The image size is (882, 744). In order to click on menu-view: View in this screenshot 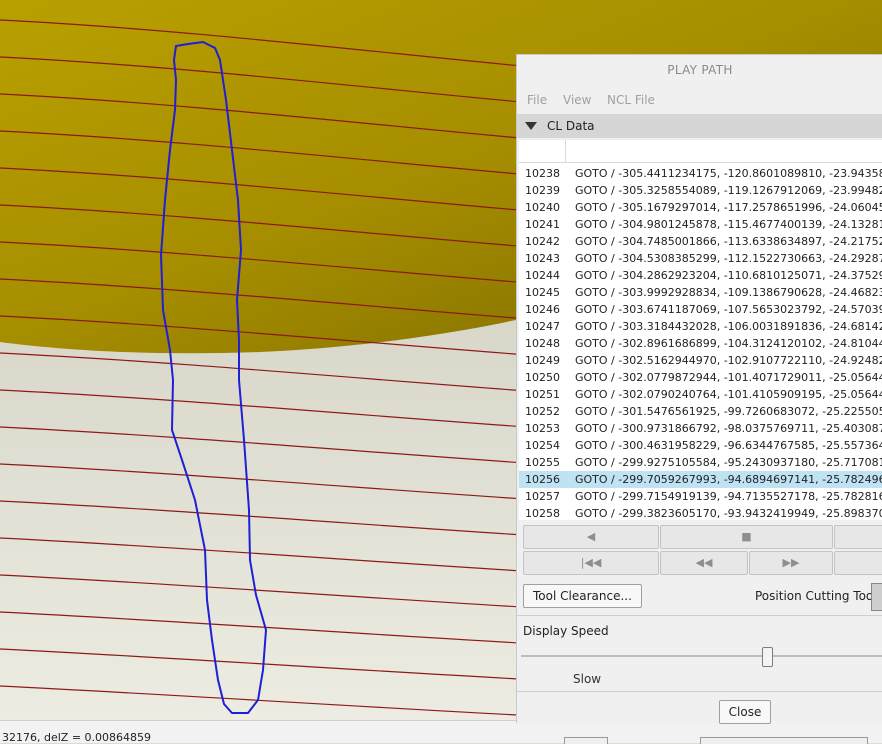, I will do `click(577, 100)`.